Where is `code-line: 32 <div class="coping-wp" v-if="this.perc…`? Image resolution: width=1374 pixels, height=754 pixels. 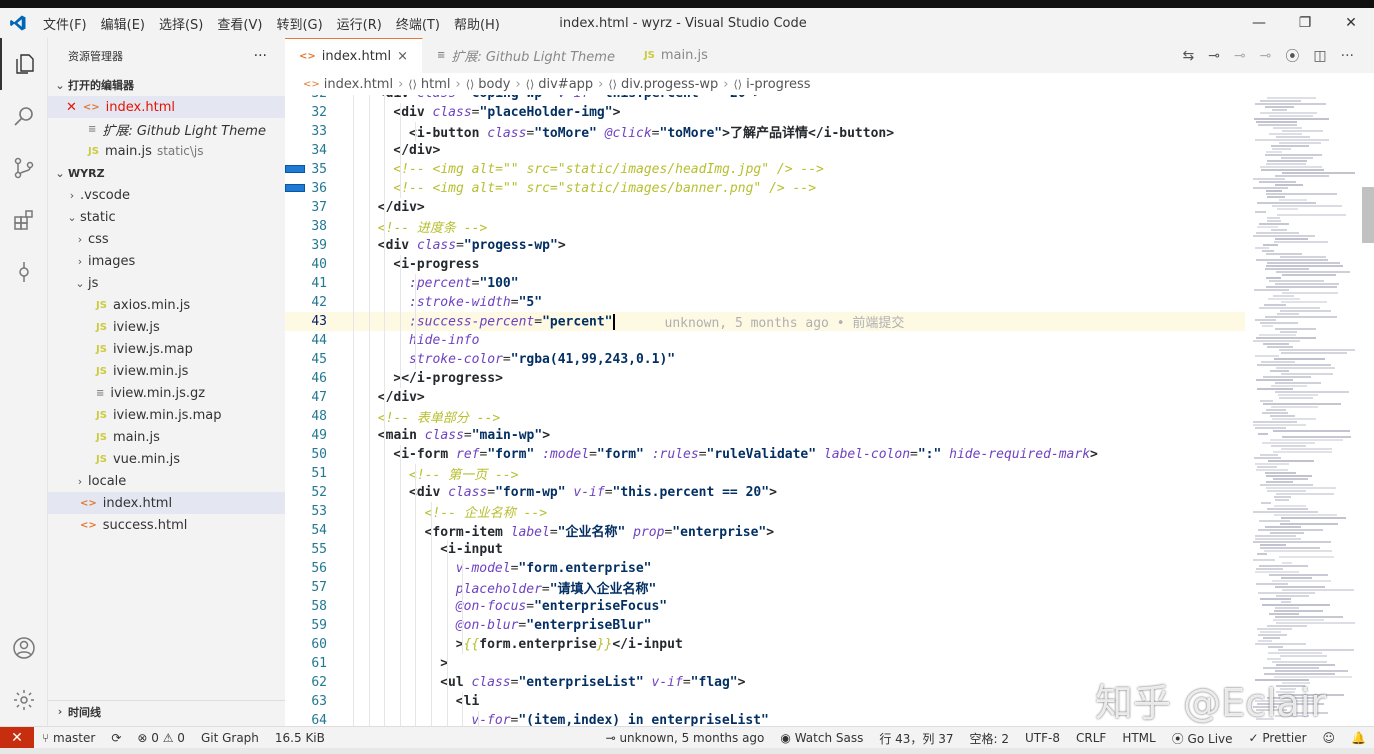 code-line: 32 <div class="coping-wp" v-if="this.perc… is located at coordinates (765, 99).